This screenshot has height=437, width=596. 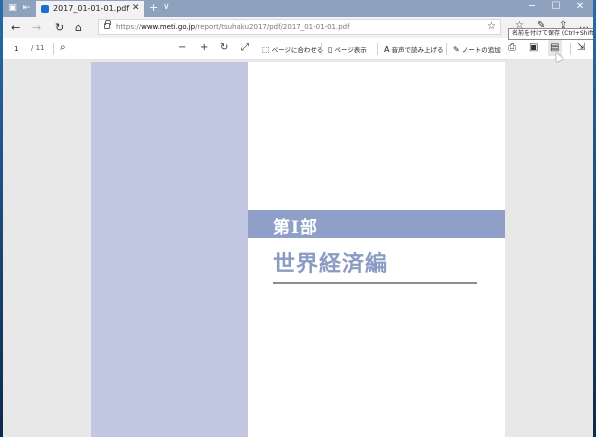 I want to click on search-icon: ⌕, so click(x=63, y=47).